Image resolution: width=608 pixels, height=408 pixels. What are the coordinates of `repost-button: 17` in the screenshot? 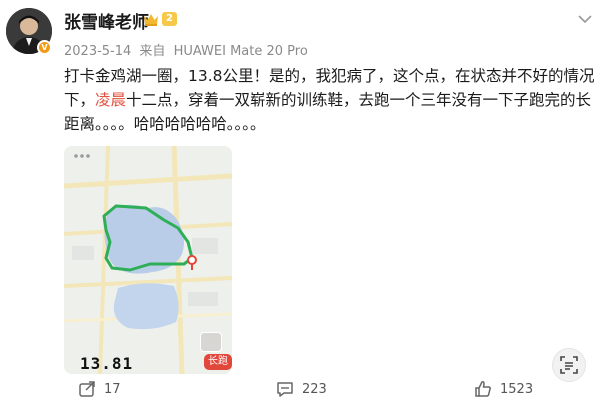 It's located at (99, 389).